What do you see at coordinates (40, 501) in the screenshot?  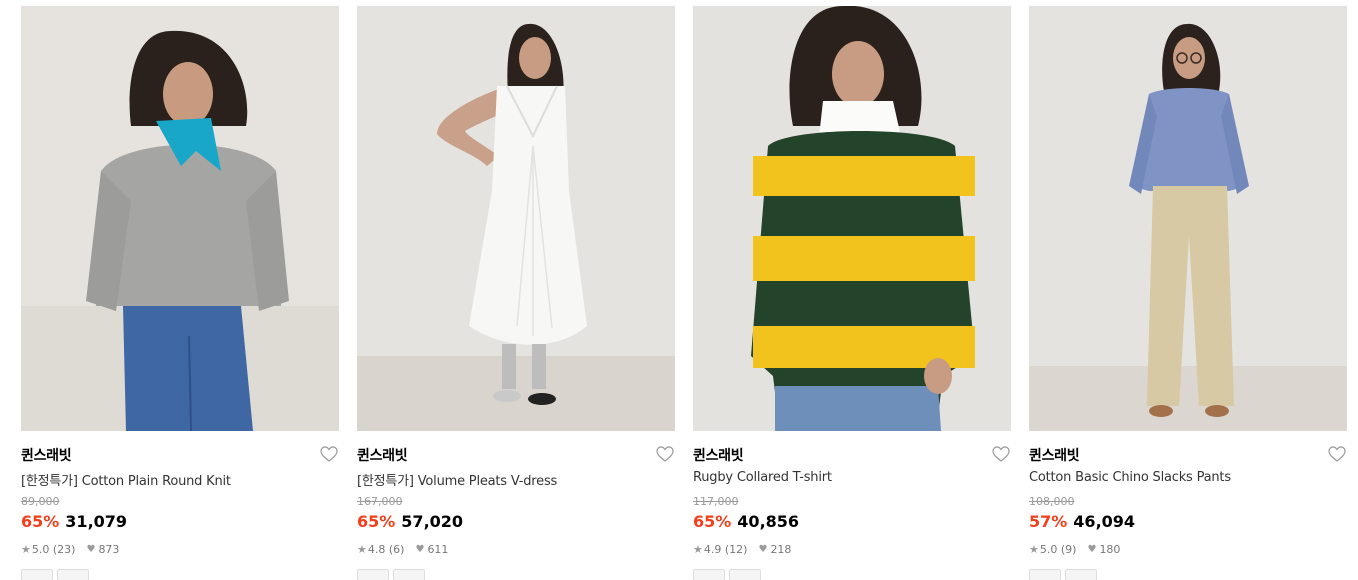 I see `original-price: 89,000` at bounding box center [40, 501].